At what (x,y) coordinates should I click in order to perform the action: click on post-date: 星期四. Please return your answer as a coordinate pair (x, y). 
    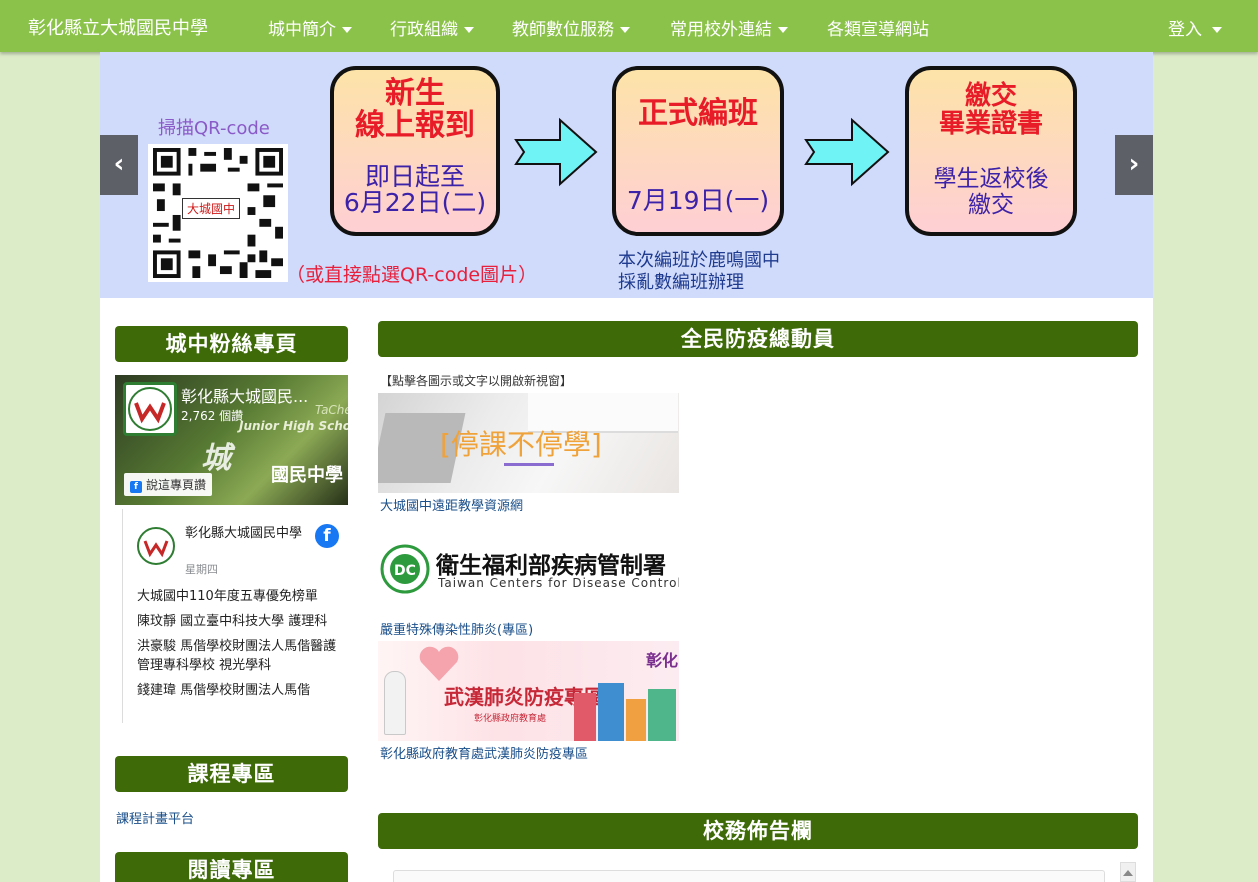
    Looking at the image, I should click on (201, 569).